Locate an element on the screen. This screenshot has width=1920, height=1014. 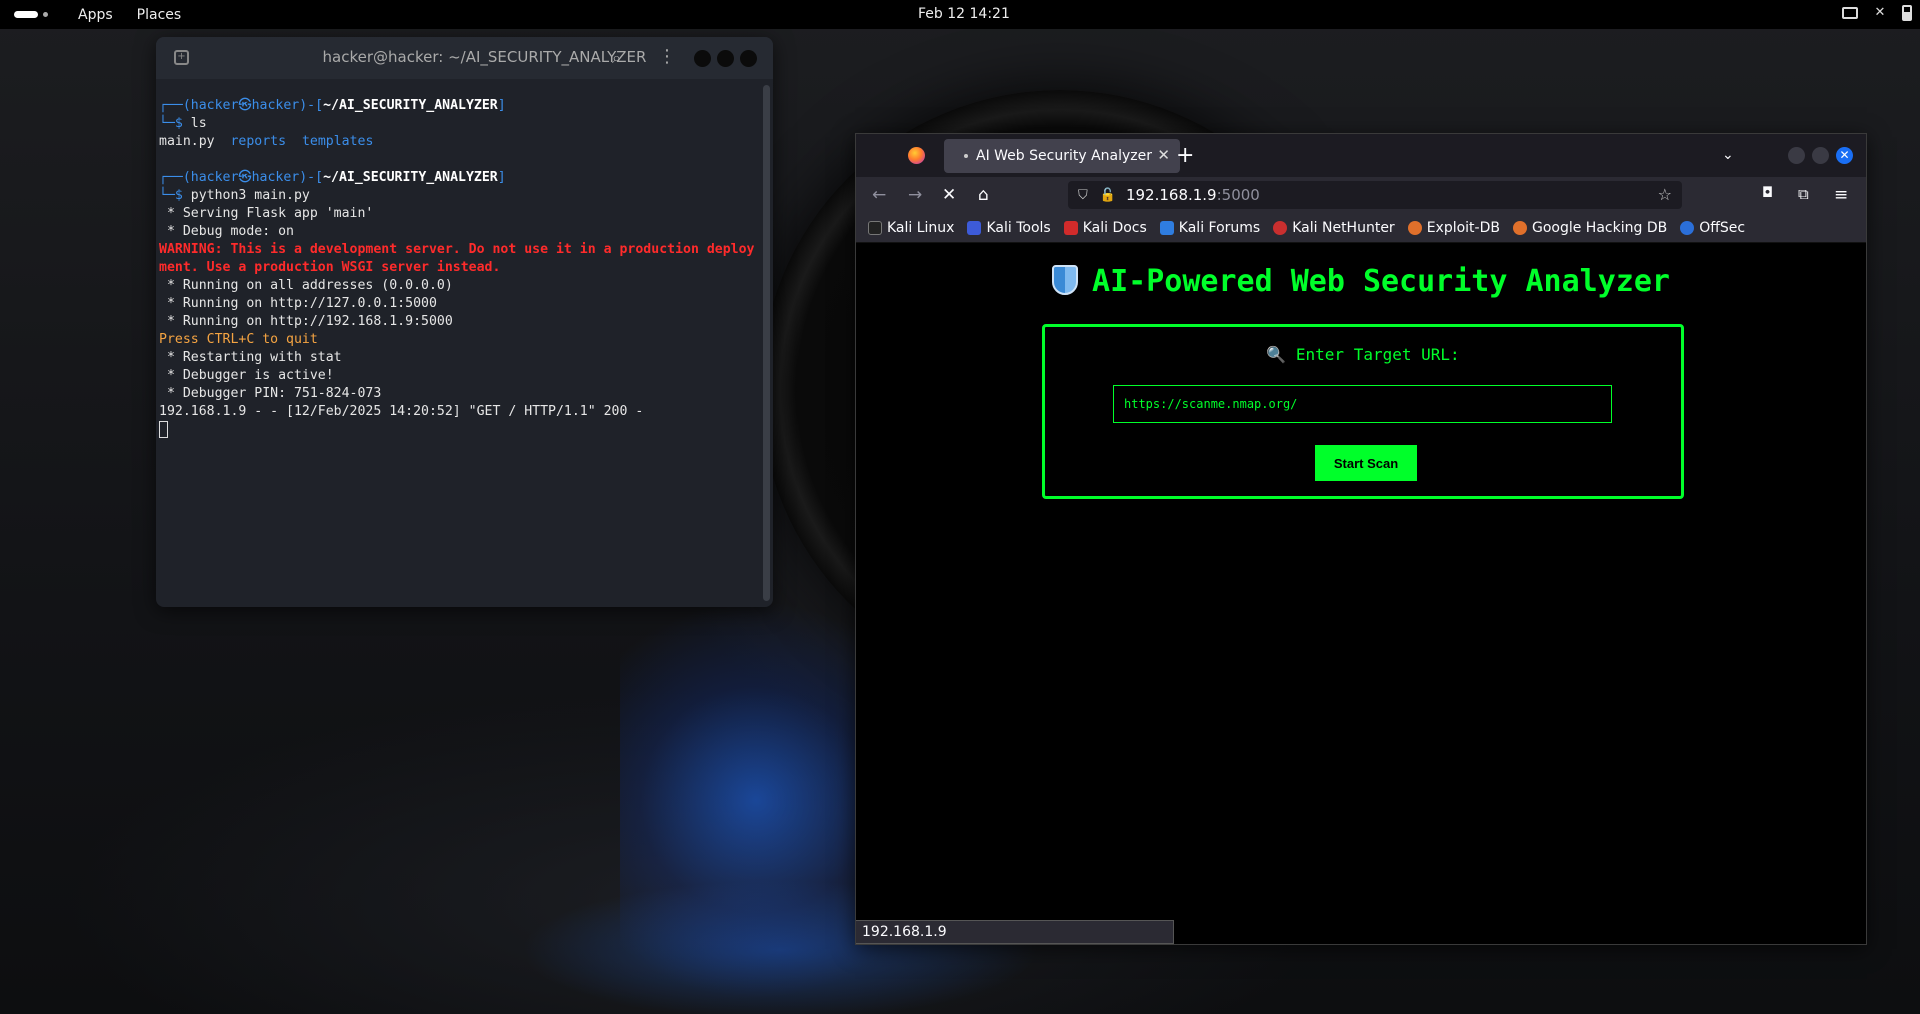
target-url-label: 🔍 Enter Target URL: is located at coordinates (1363, 354).